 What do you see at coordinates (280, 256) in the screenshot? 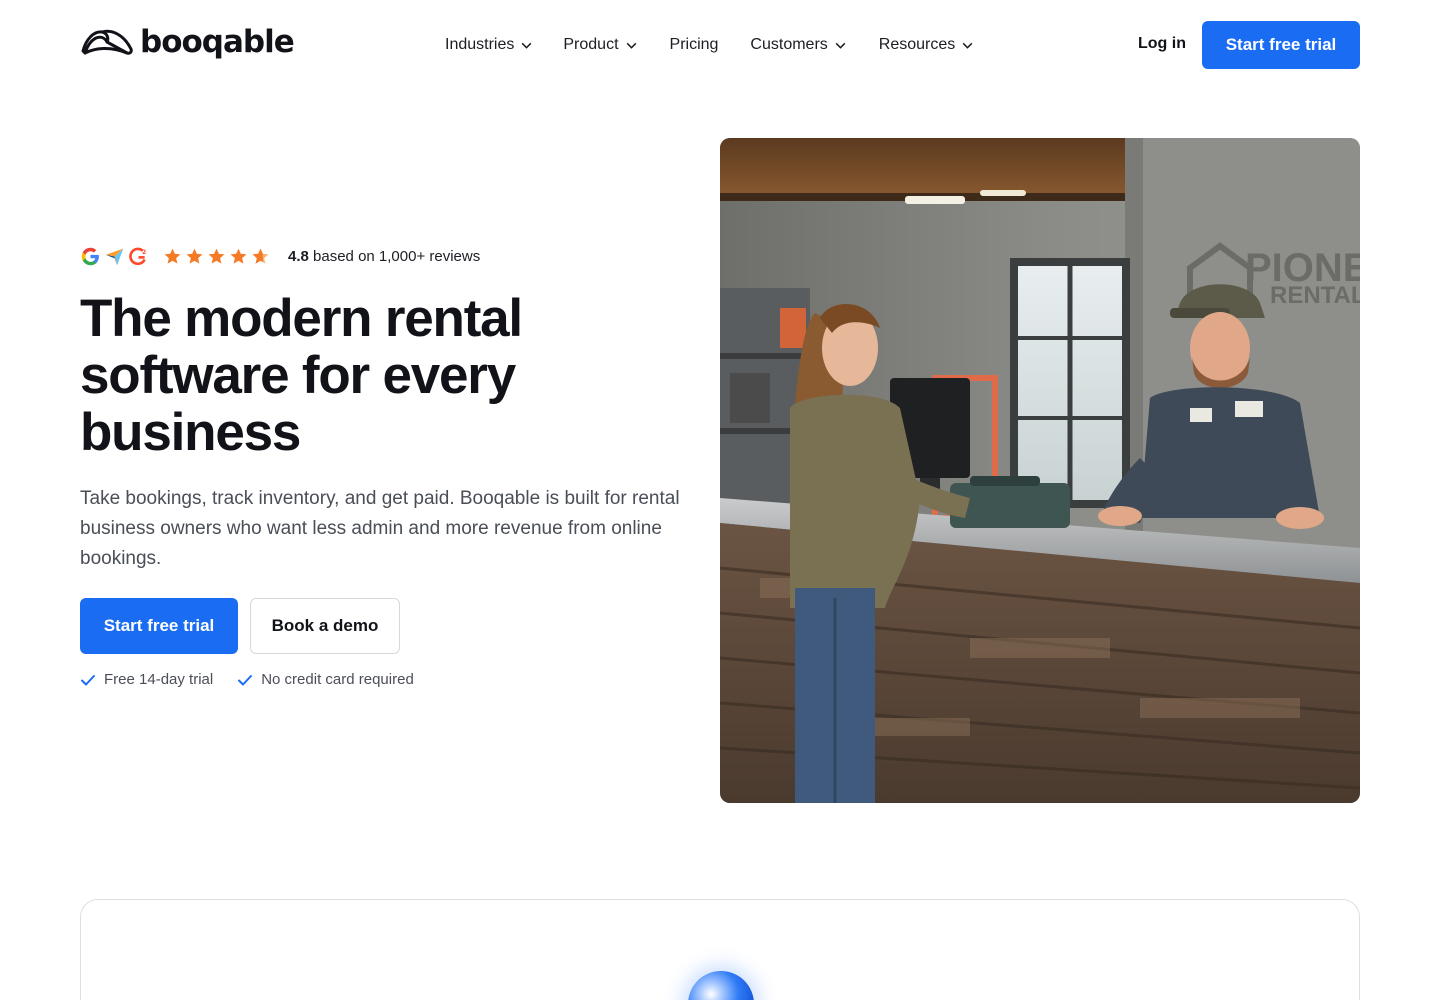
I see `review-rating: 2 4.8 based on 1,000+ reviews` at bounding box center [280, 256].